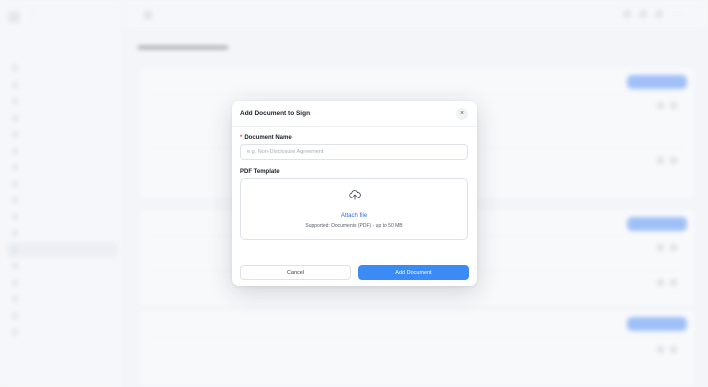 The width and height of the screenshot is (708, 387). Describe the element at coordinates (354, 216) in the screenshot. I see `attach-file-link: Attach file` at that location.